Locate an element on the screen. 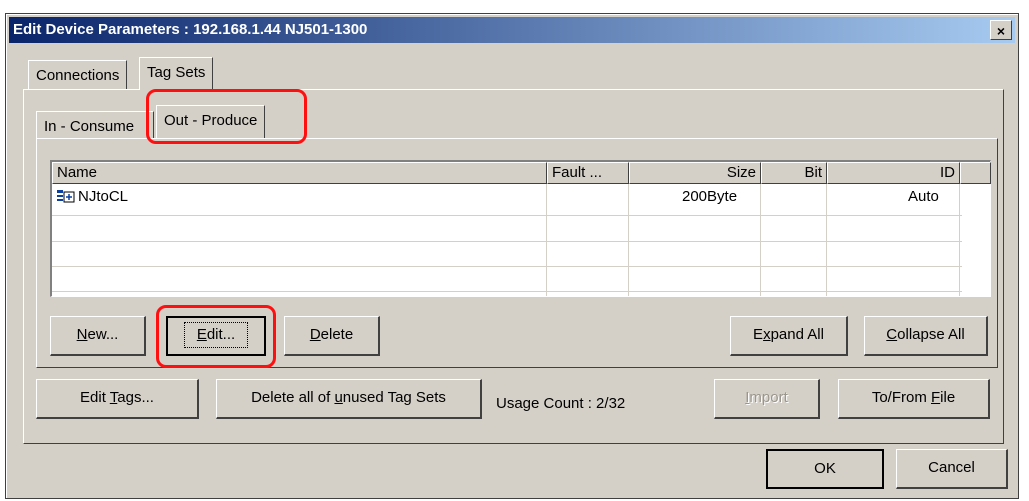 This screenshot has width=1029, height=501. column-header-size: Size is located at coordinates (695, 173).